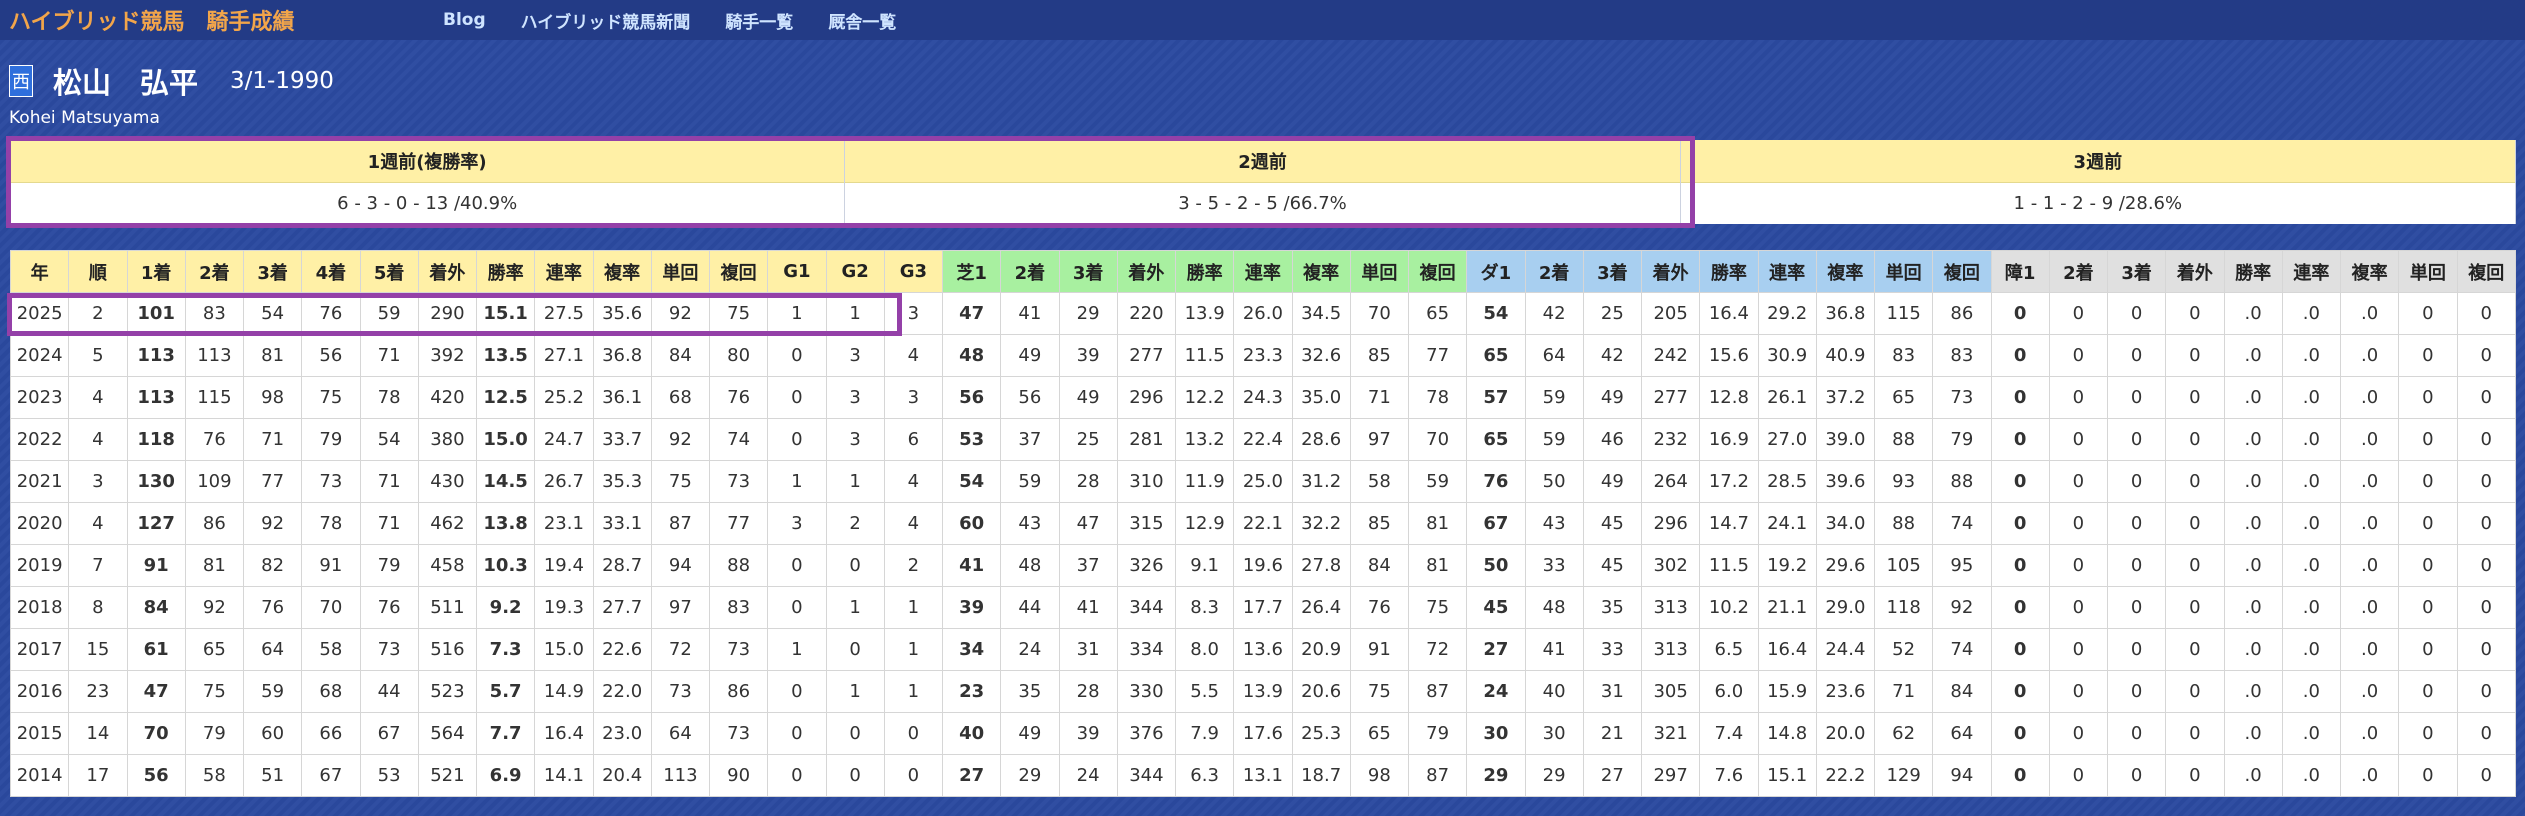 This screenshot has height=816, width=2525. Describe the element at coordinates (272, 355) in the screenshot. I see `table-cell: 81` at that location.